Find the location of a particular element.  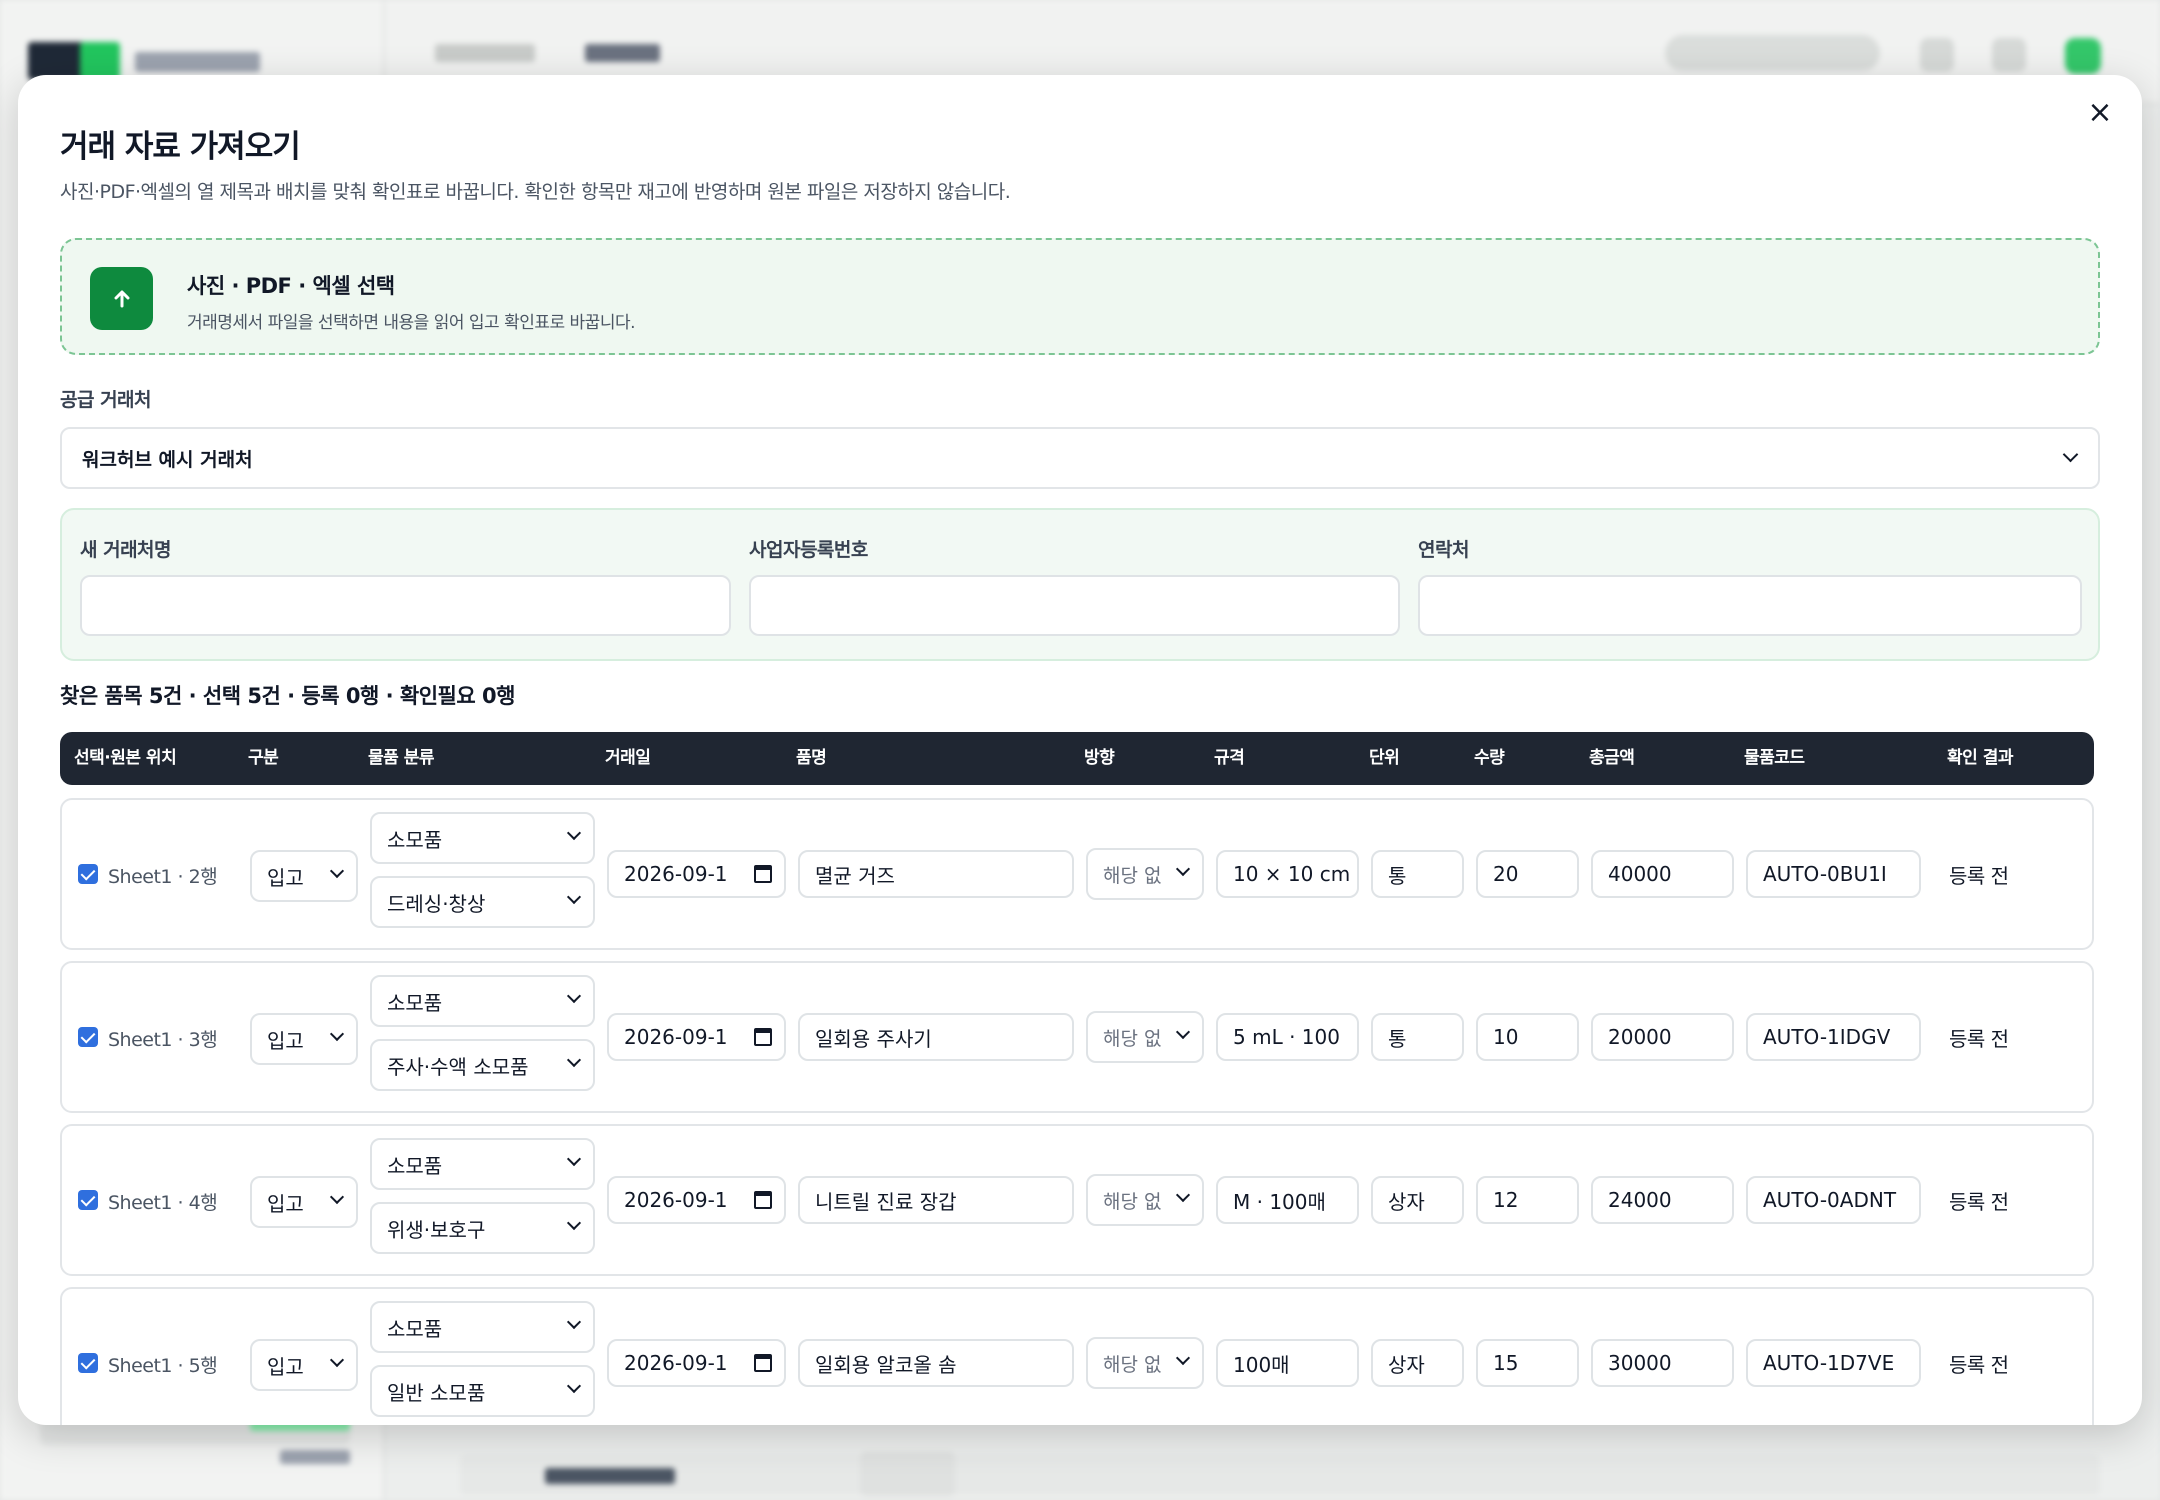

subcategory-select: 위생·보호구 is located at coordinates (482, 1228).